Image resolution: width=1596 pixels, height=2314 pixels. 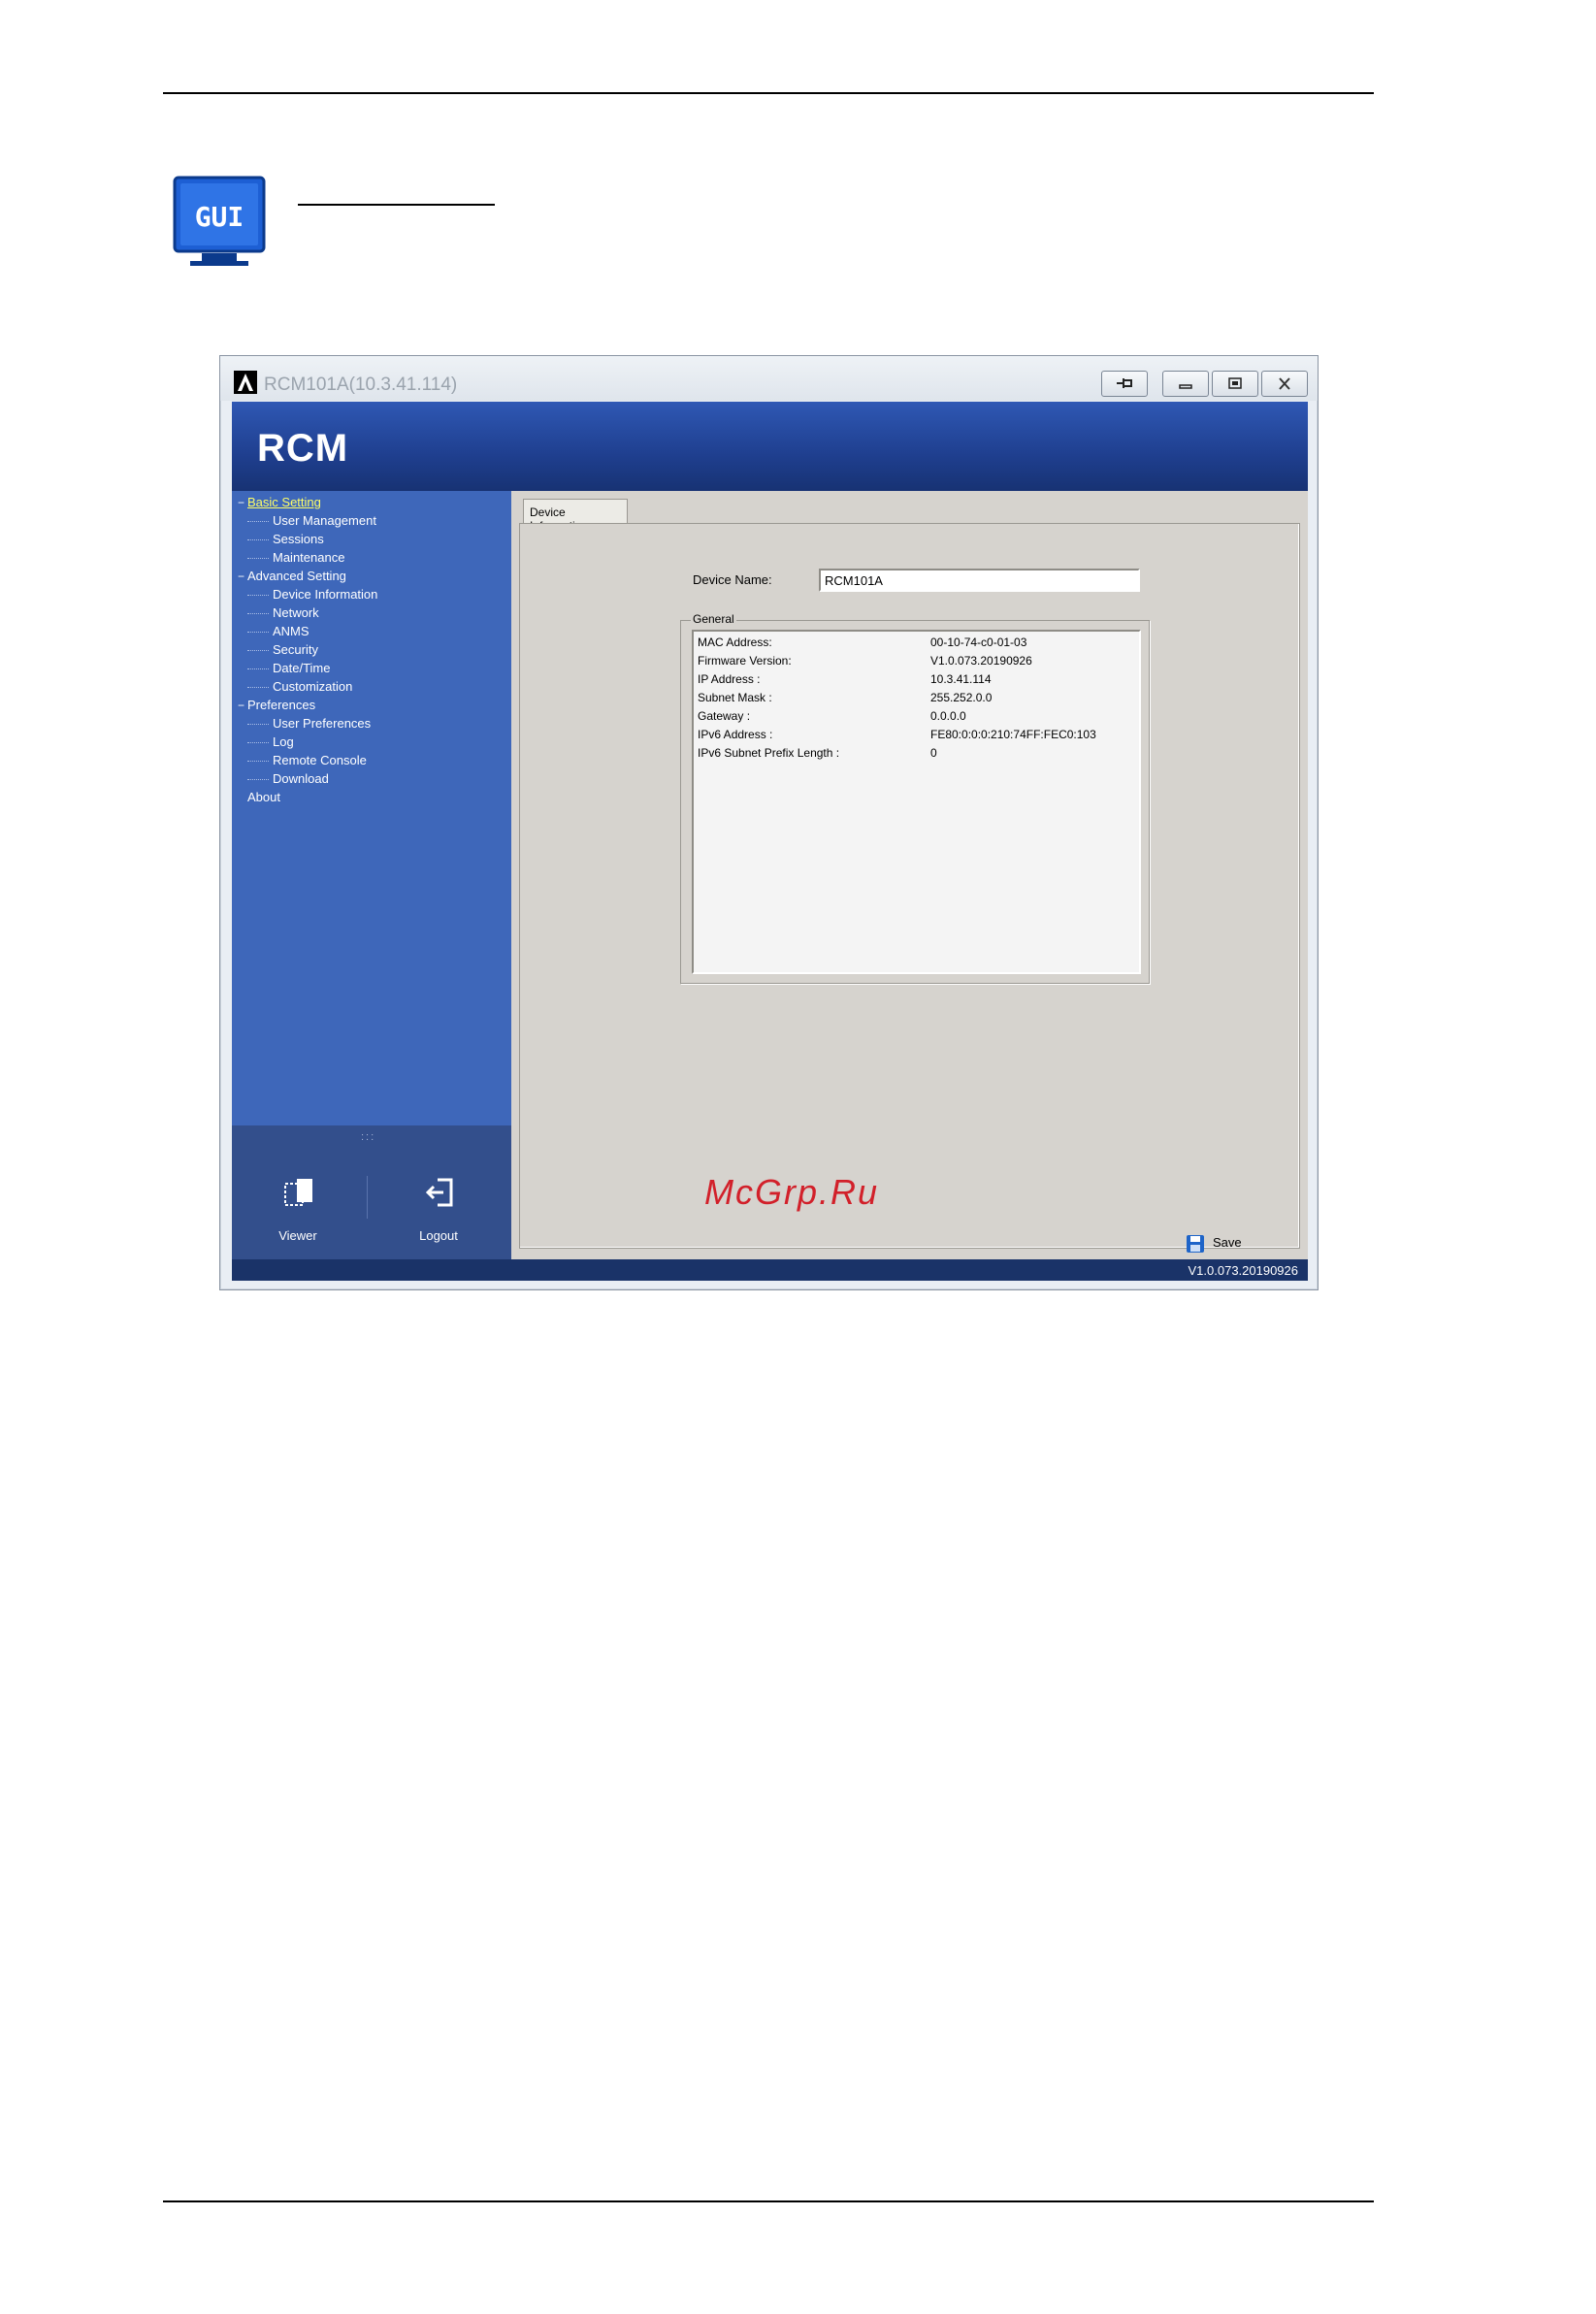 I want to click on close-icon, so click(x=1284, y=383).